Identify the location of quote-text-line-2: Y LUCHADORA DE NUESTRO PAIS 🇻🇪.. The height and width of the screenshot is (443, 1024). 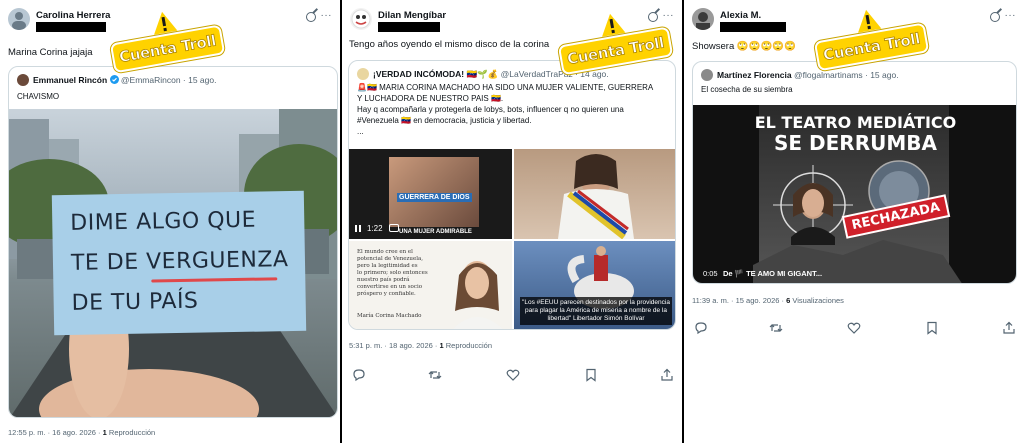
(430, 98).